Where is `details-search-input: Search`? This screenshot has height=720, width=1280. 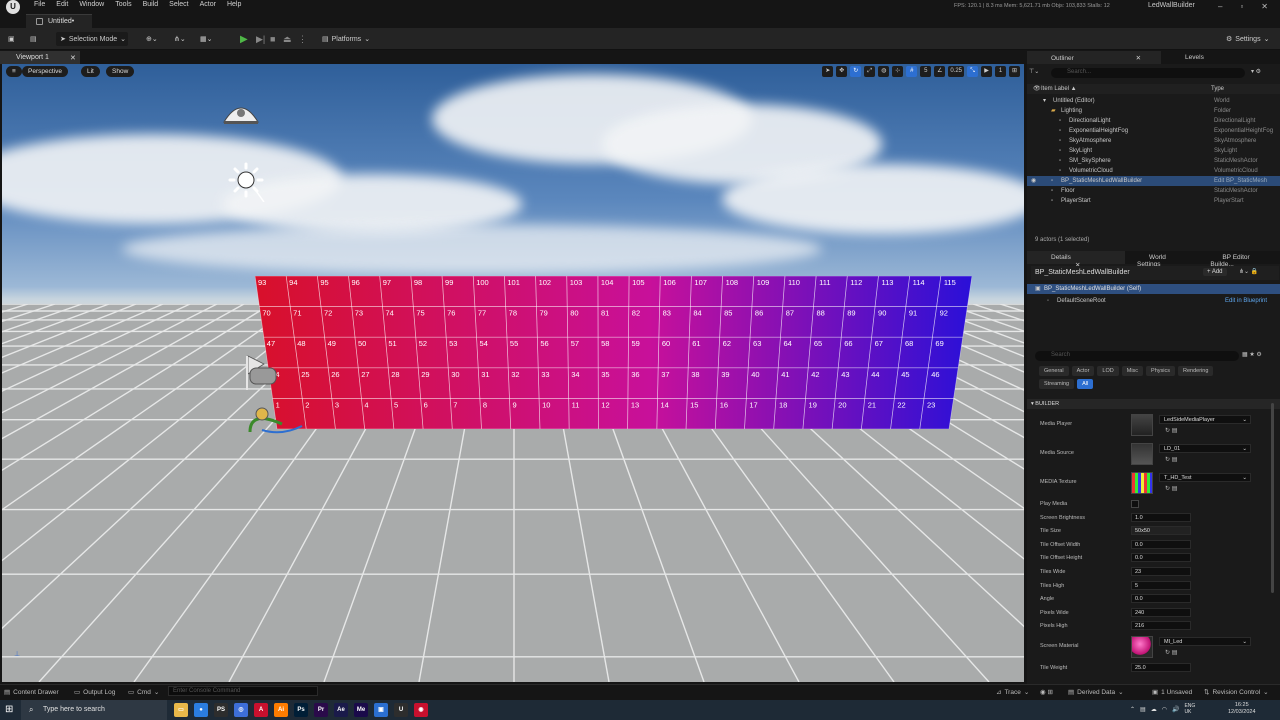
details-search-input: Search is located at coordinates (1137, 356).